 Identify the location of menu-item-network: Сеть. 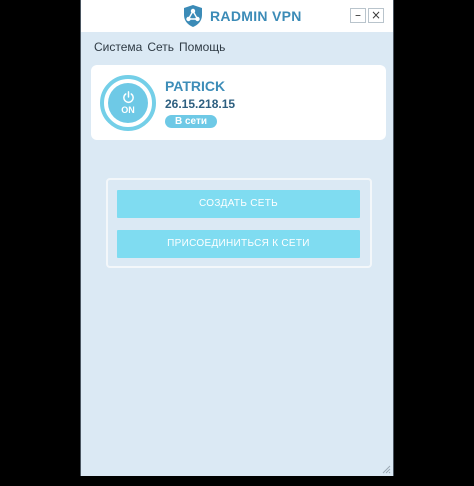
(160, 47).